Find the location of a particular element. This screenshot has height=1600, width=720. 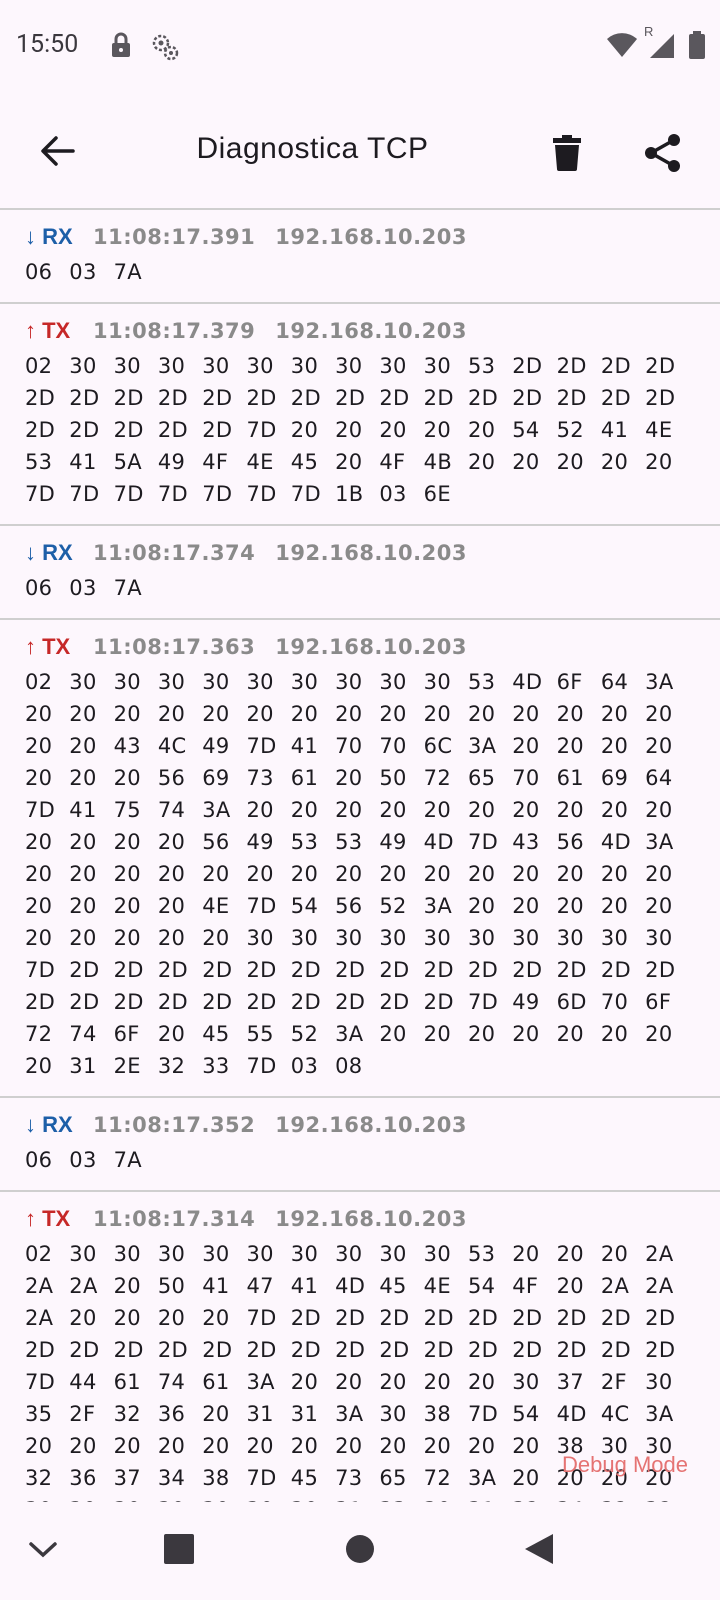

hex-byte: 4E is located at coordinates (260, 462).